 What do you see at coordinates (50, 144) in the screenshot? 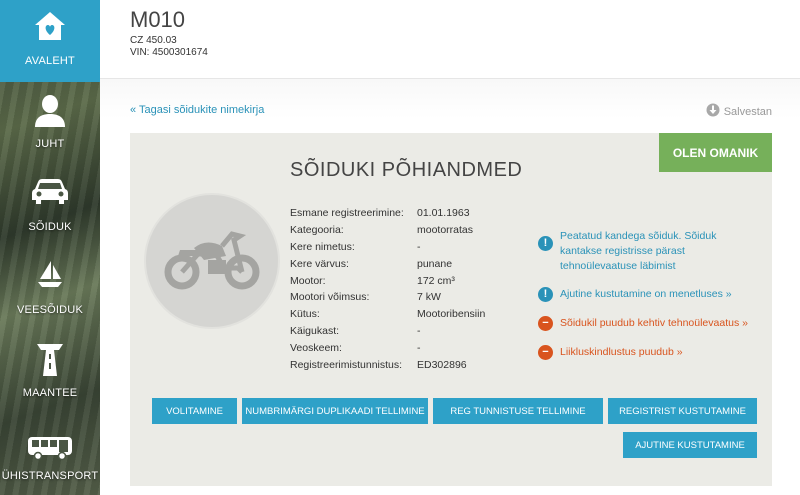
I see `sidebar-item-label: JUHT` at bounding box center [50, 144].